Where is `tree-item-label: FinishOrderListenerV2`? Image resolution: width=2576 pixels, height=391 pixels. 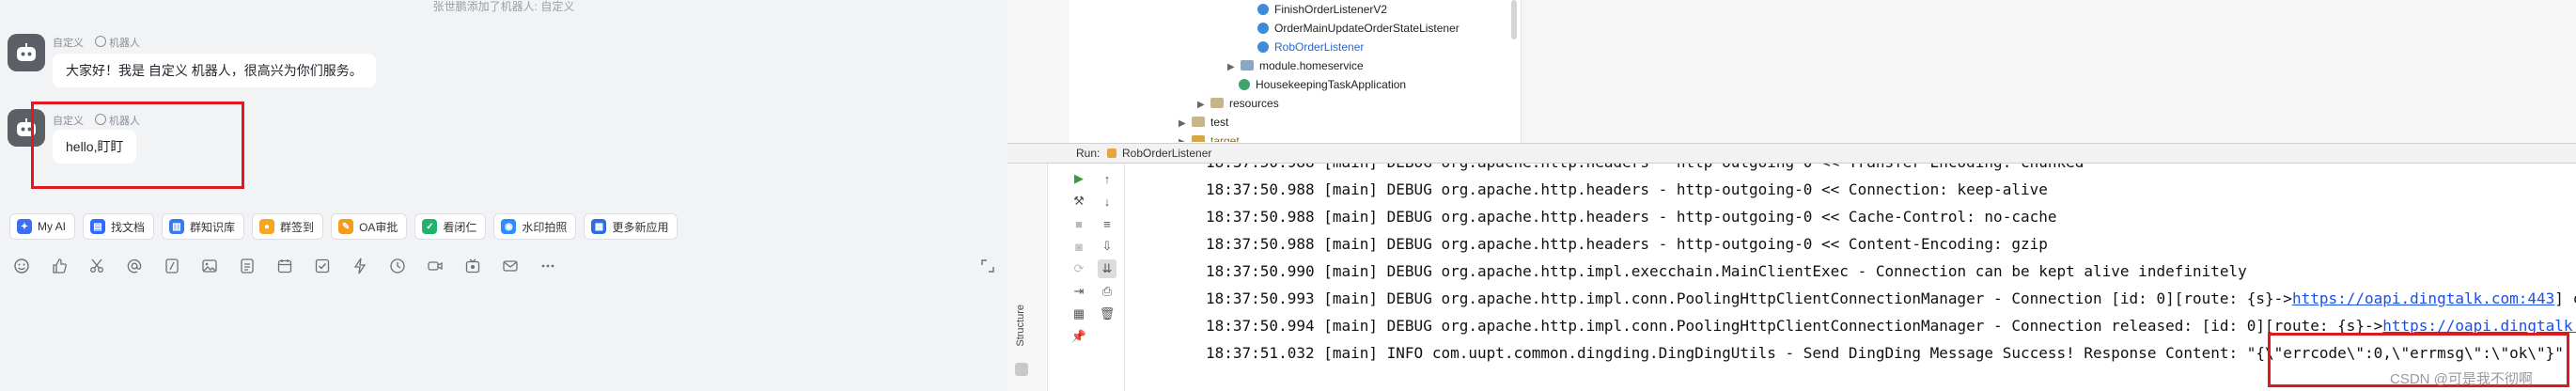 tree-item-label: FinishOrderListenerV2 is located at coordinates (1331, 10).